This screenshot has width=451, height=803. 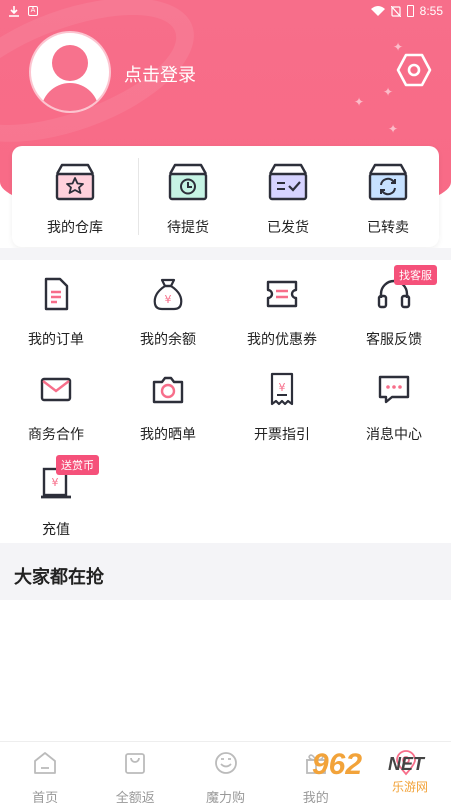 What do you see at coordinates (70, 97) in the screenshot?
I see `avatar-body` at bounding box center [70, 97].